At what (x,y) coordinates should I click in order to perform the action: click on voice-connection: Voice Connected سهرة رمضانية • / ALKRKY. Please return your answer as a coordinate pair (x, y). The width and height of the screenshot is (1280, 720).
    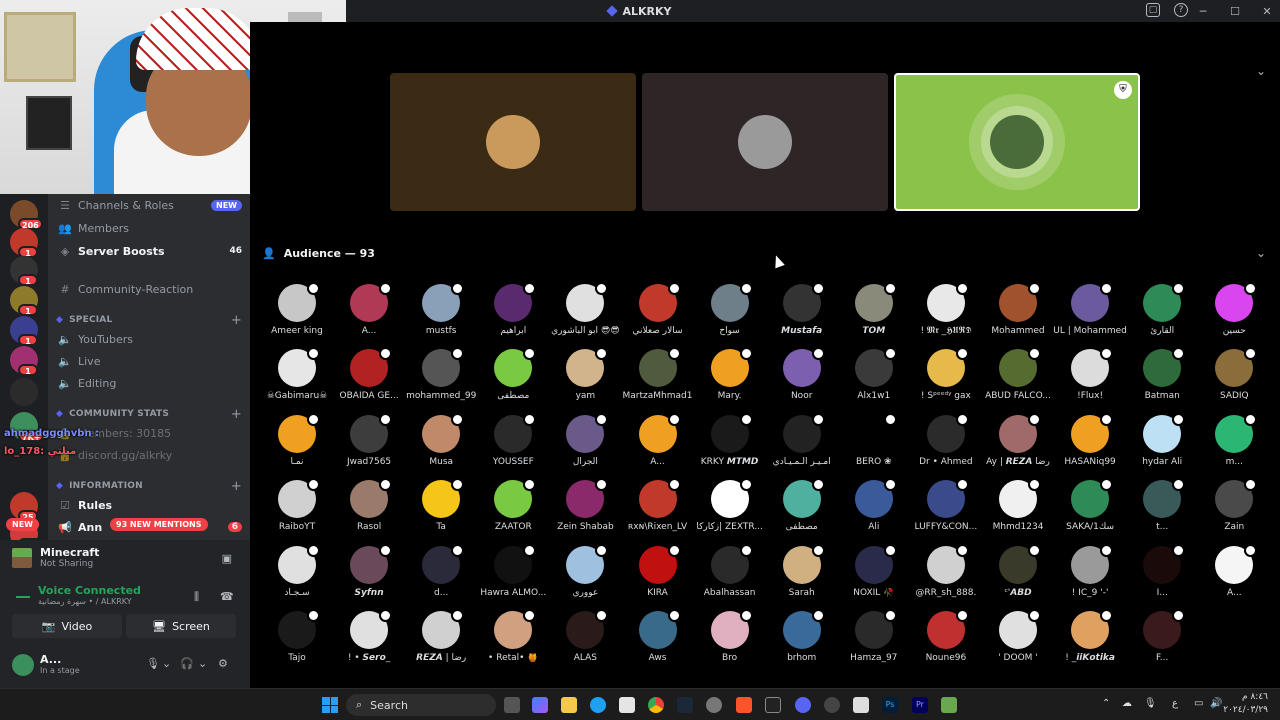
    Looking at the image, I should click on (78, 595).